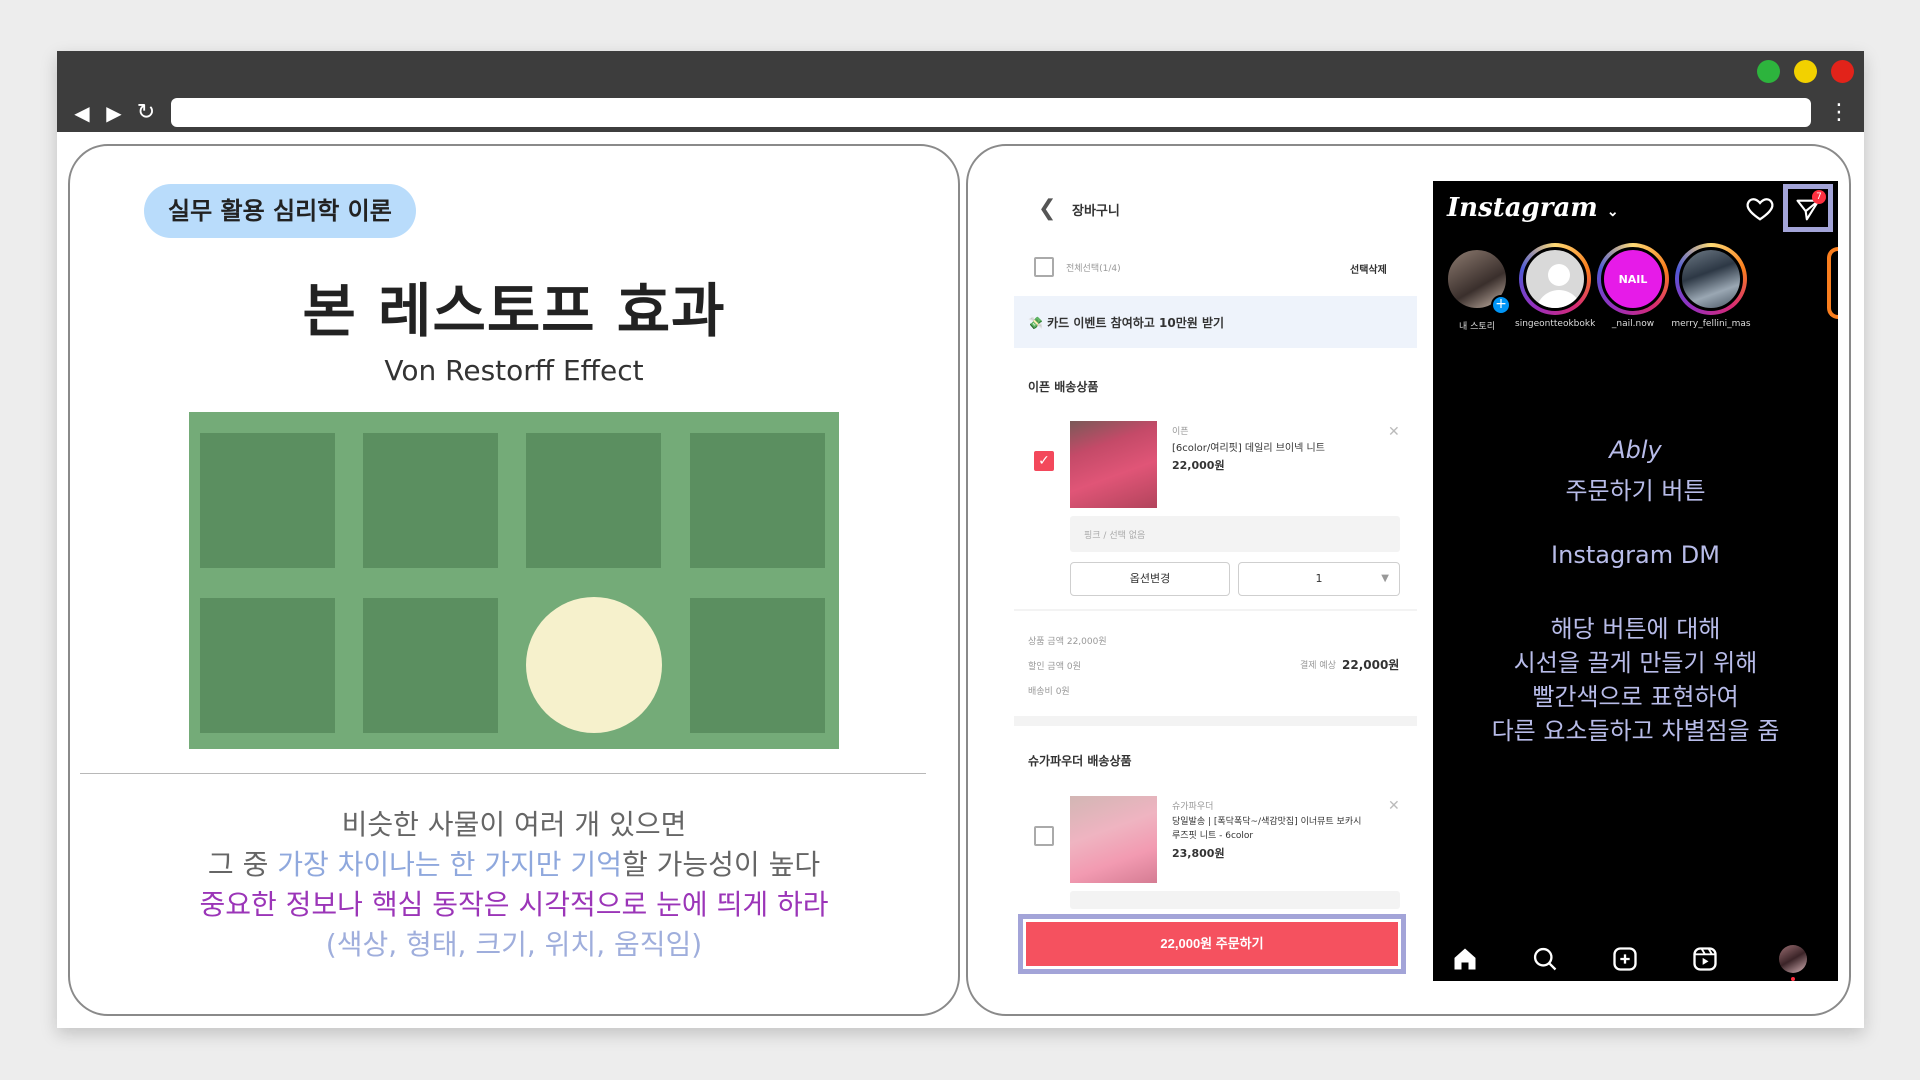 Image resolution: width=1920 pixels, height=1080 pixels. I want to click on profile-avatar, so click(1793, 959).